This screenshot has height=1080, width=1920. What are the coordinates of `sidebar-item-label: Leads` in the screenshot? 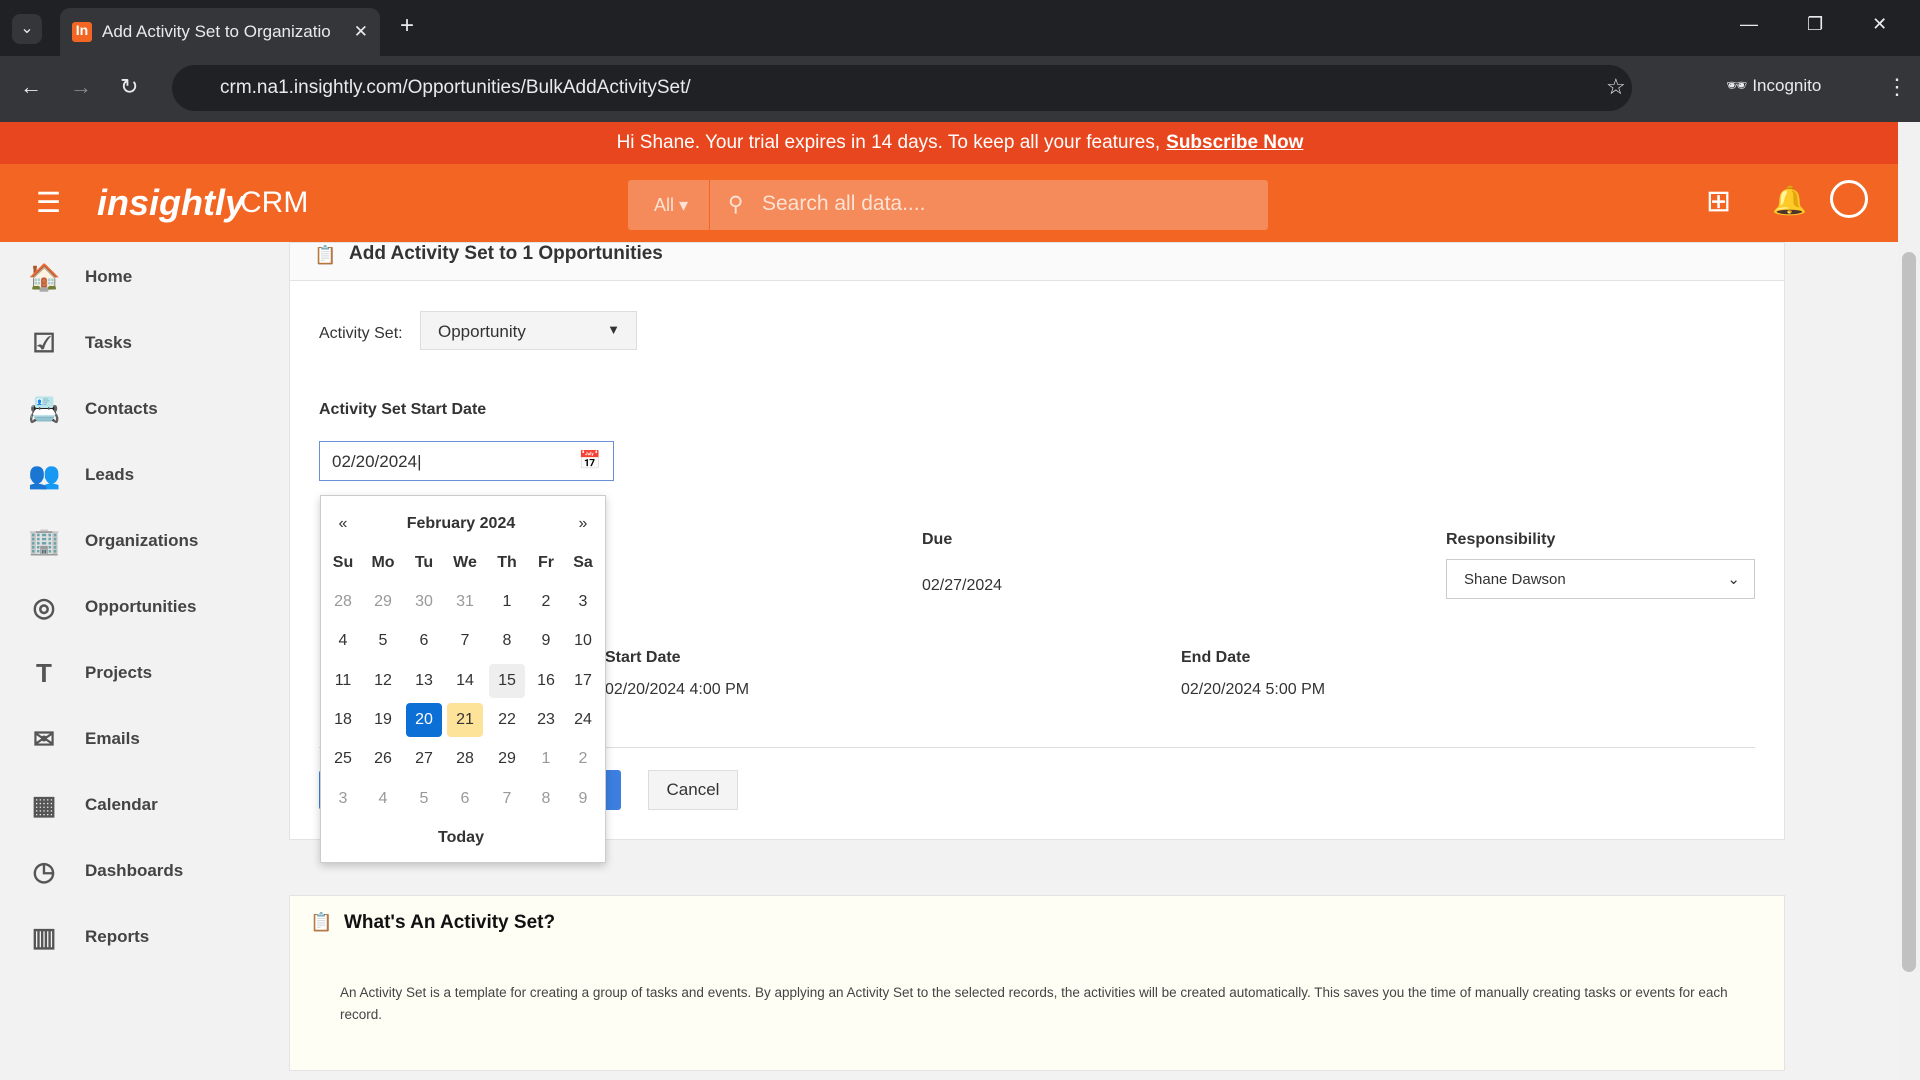 It's located at (110, 474).